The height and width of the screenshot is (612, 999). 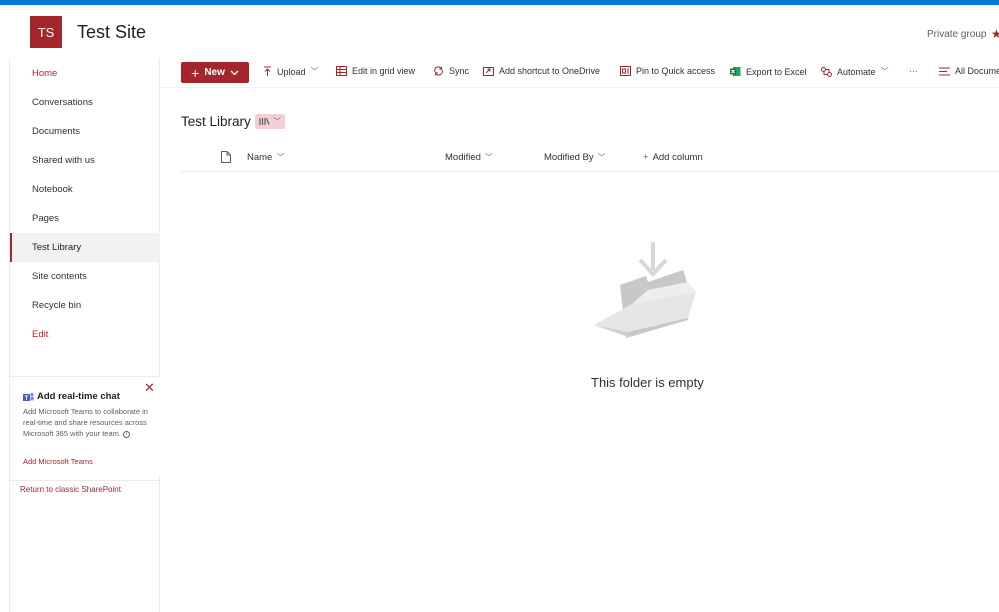 What do you see at coordinates (85, 305) in the screenshot?
I see `nav-item-recycle-bin: Recycle bin` at bounding box center [85, 305].